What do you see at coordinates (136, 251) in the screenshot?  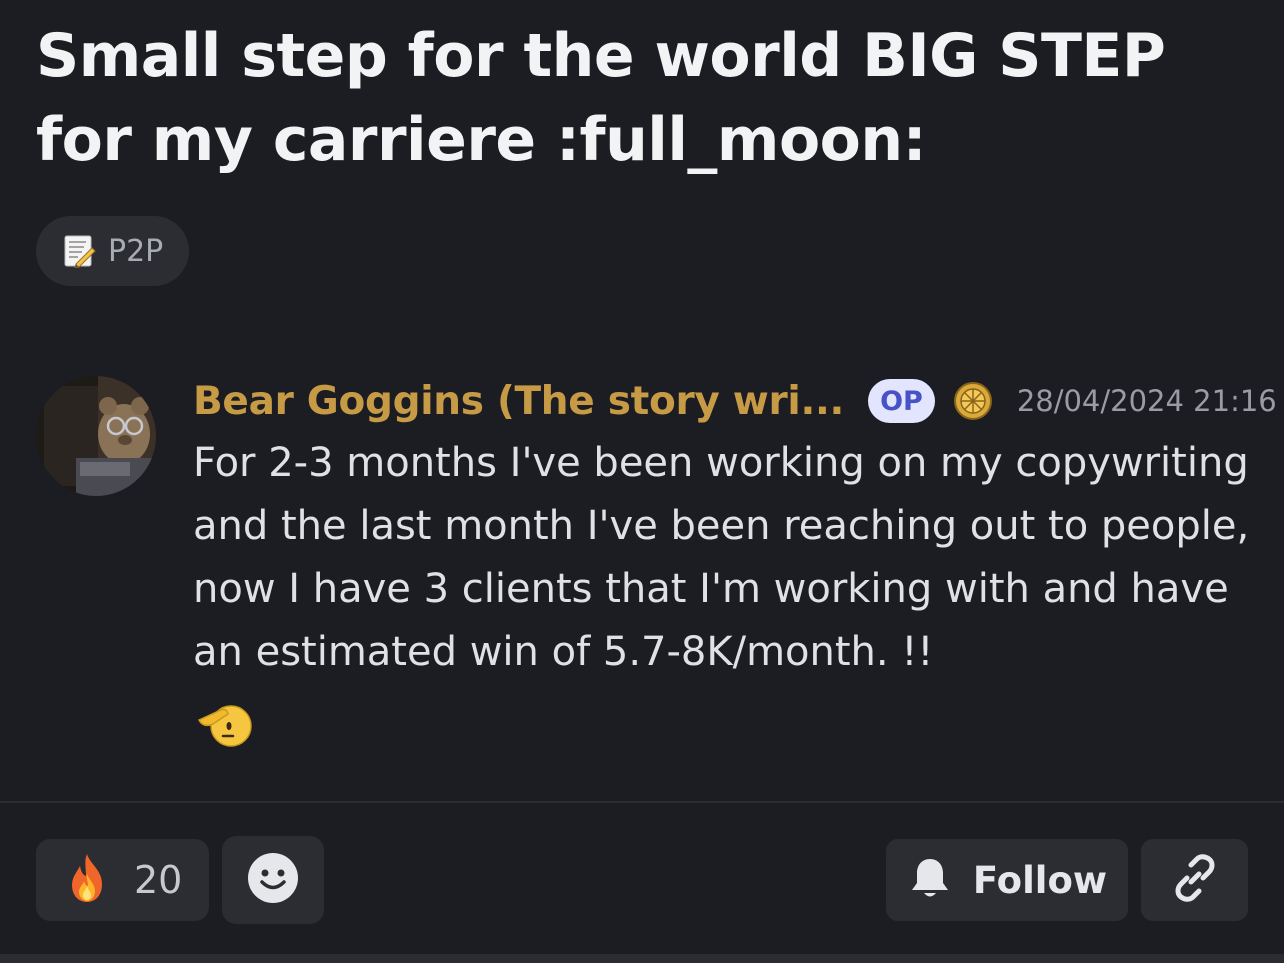 I see `tag-label: P2P` at bounding box center [136, 251].